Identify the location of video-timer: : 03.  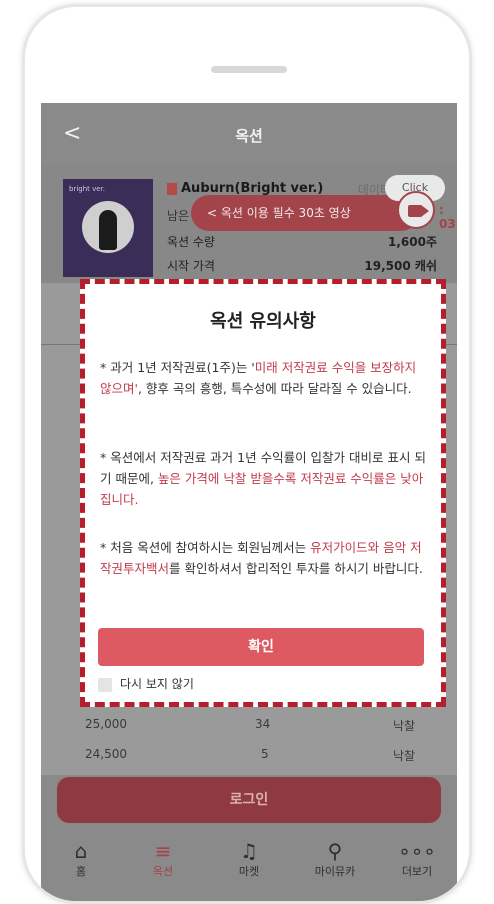
(447, 217).